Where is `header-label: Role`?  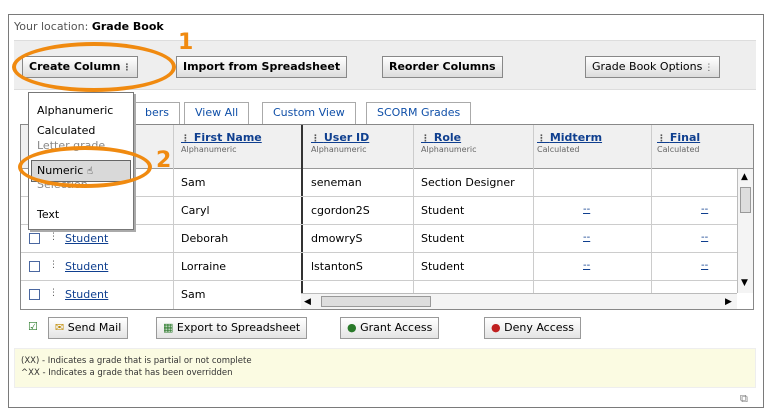 header-label: Role is located at coordinates (447, 137).